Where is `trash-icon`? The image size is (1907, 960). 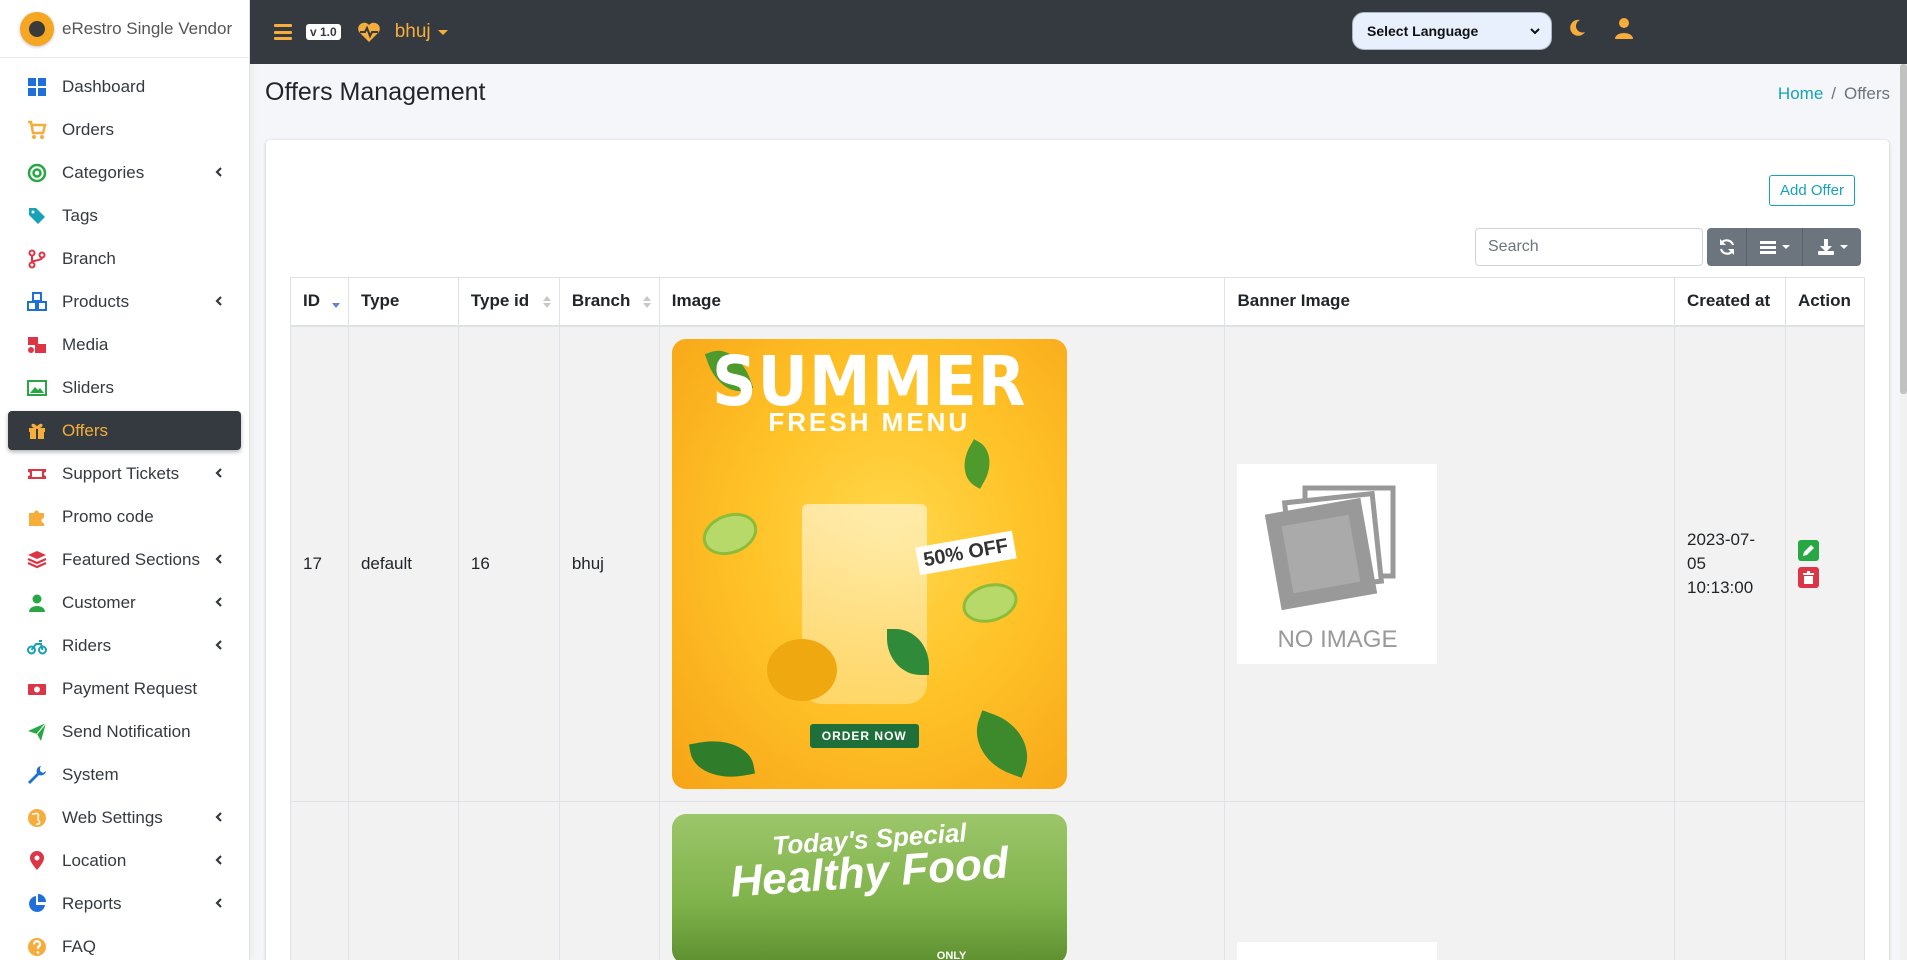 trash-icon is located at coordinates (1808, 577).